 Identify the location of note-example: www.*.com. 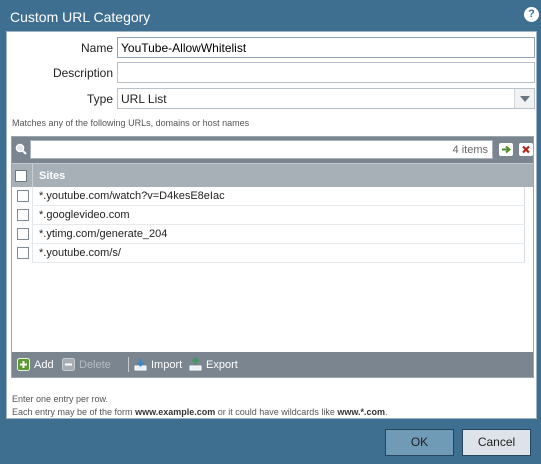
(361, 412).